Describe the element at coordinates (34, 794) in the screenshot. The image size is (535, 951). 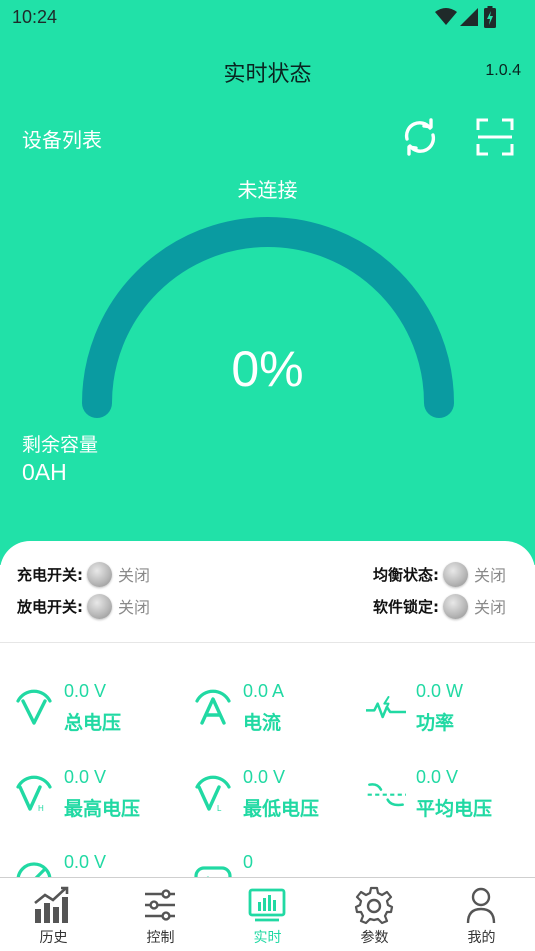
I see `max-voltage-icon: H` at that location.